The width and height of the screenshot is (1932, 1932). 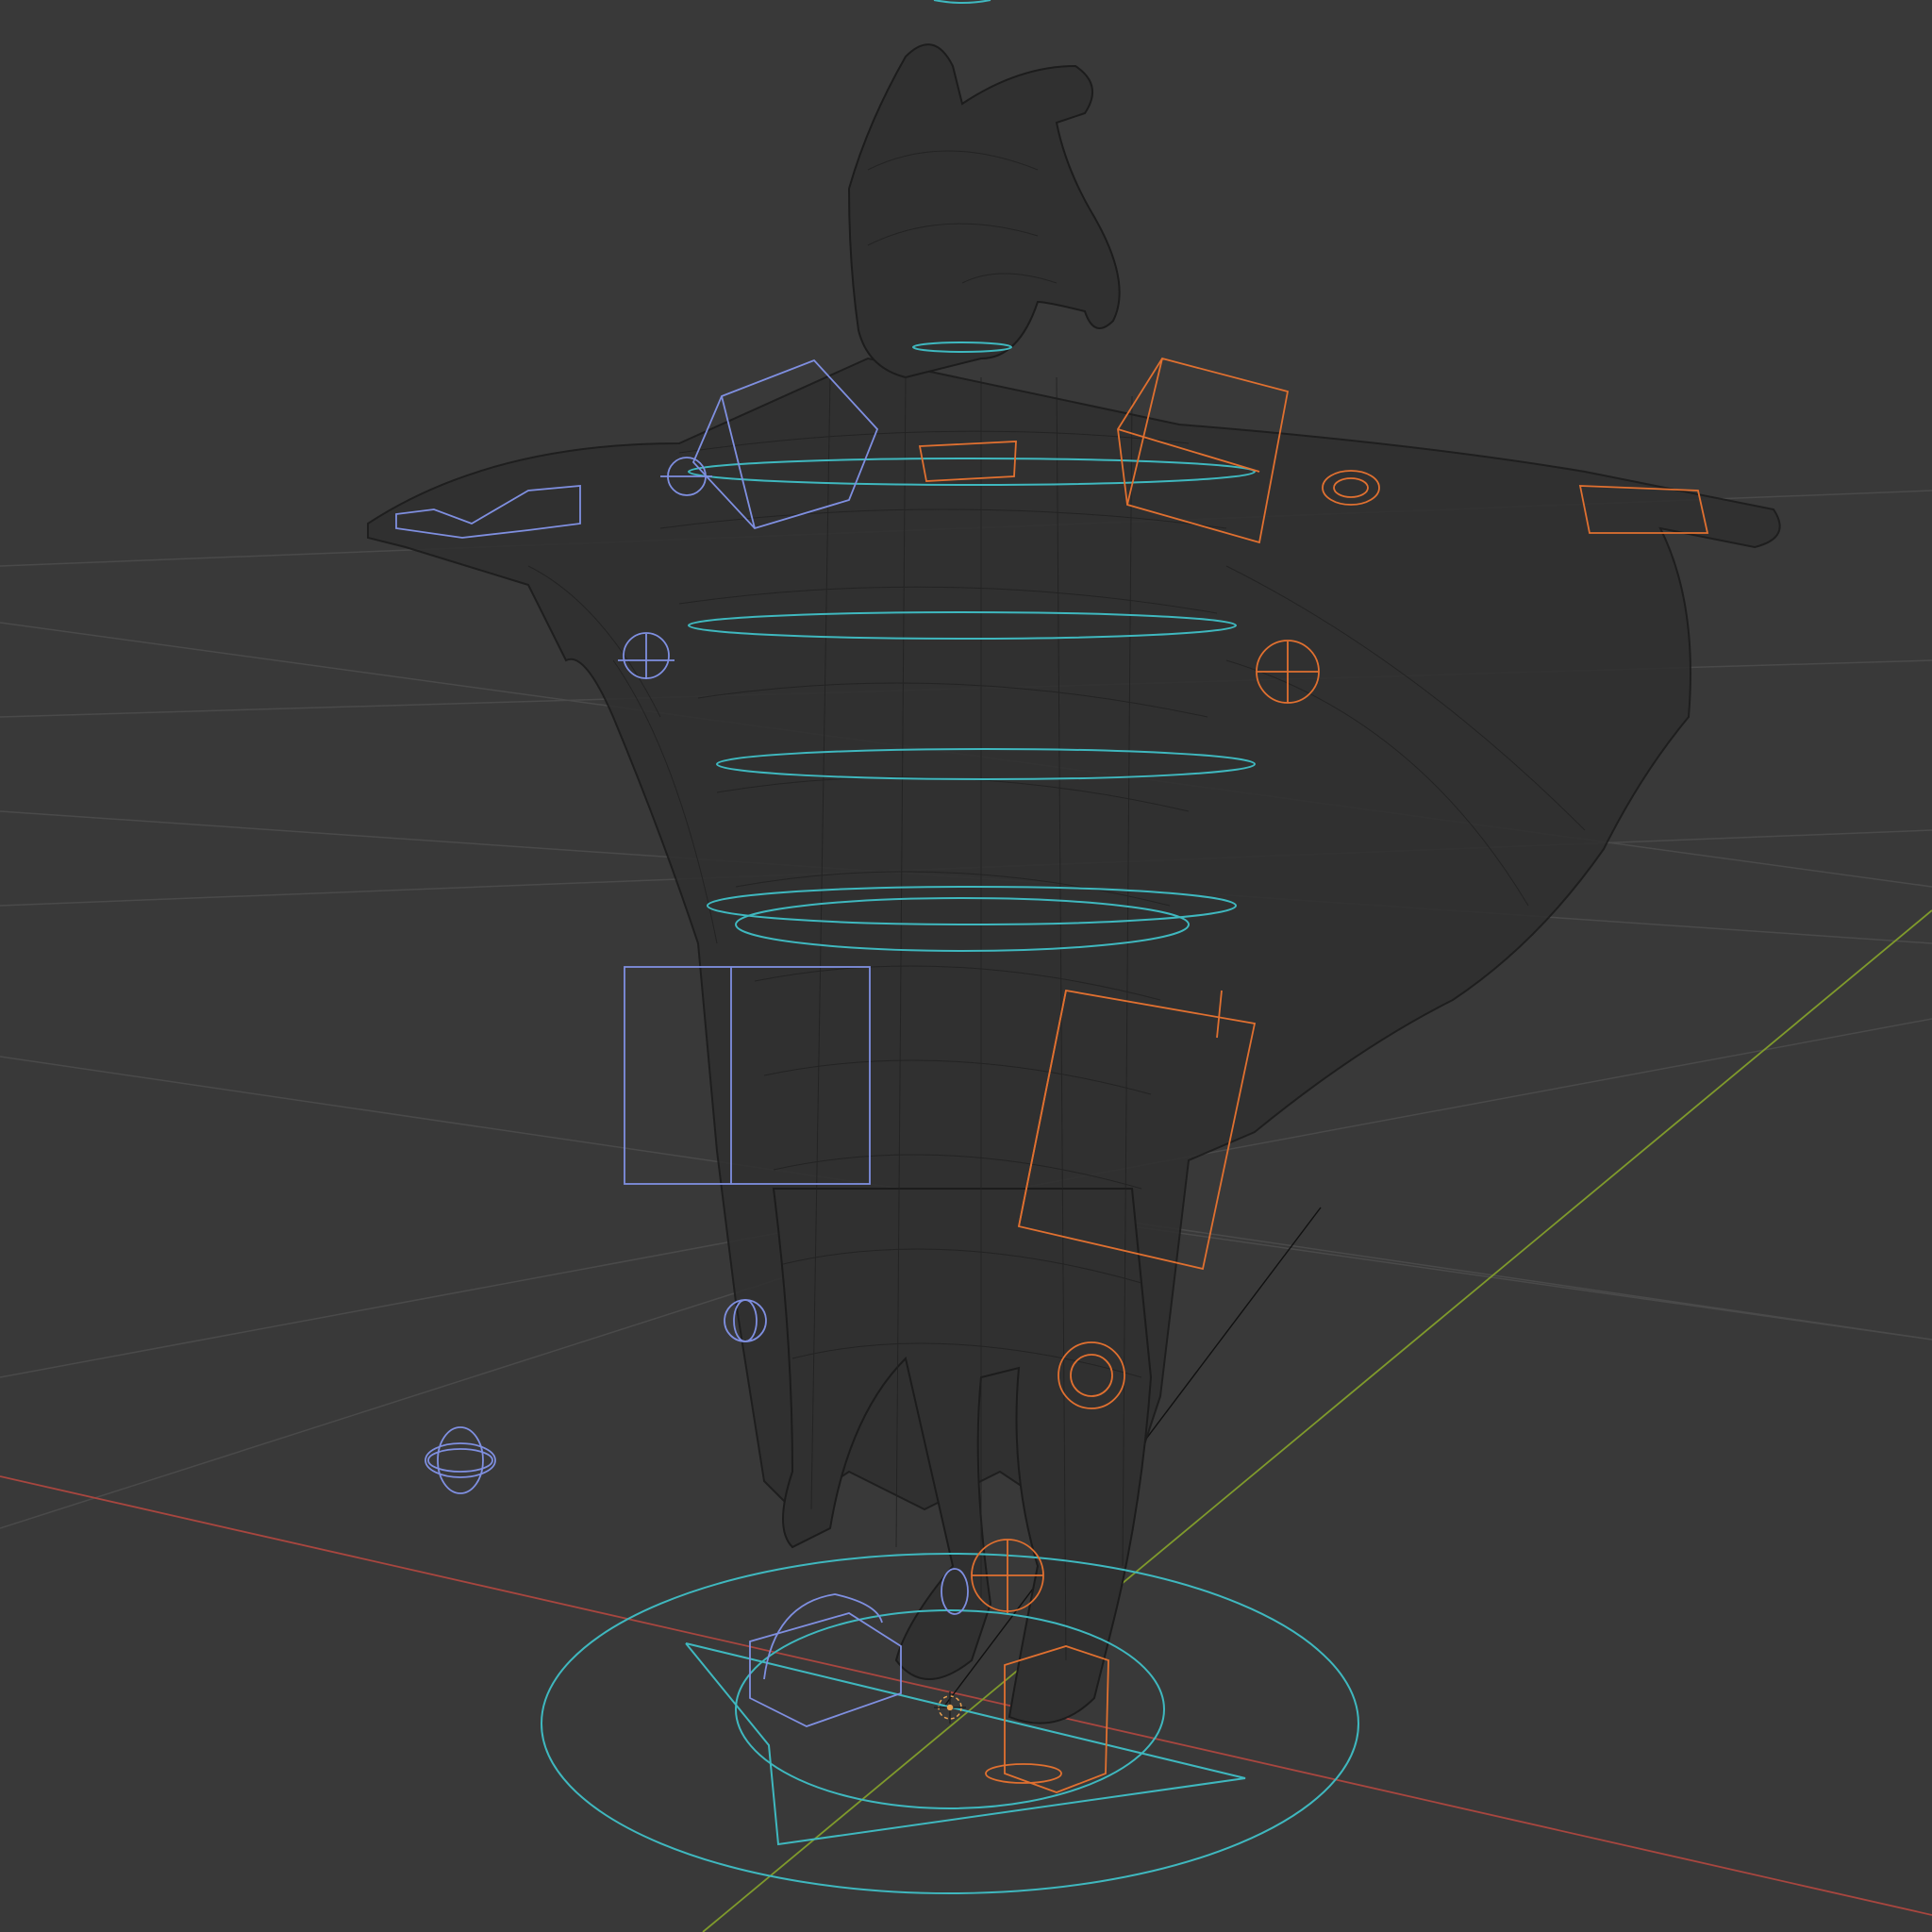 What do you see at coordinates (962, 2) in the screenshot?
I see `camera-arc` at bounding box center [962, 2].